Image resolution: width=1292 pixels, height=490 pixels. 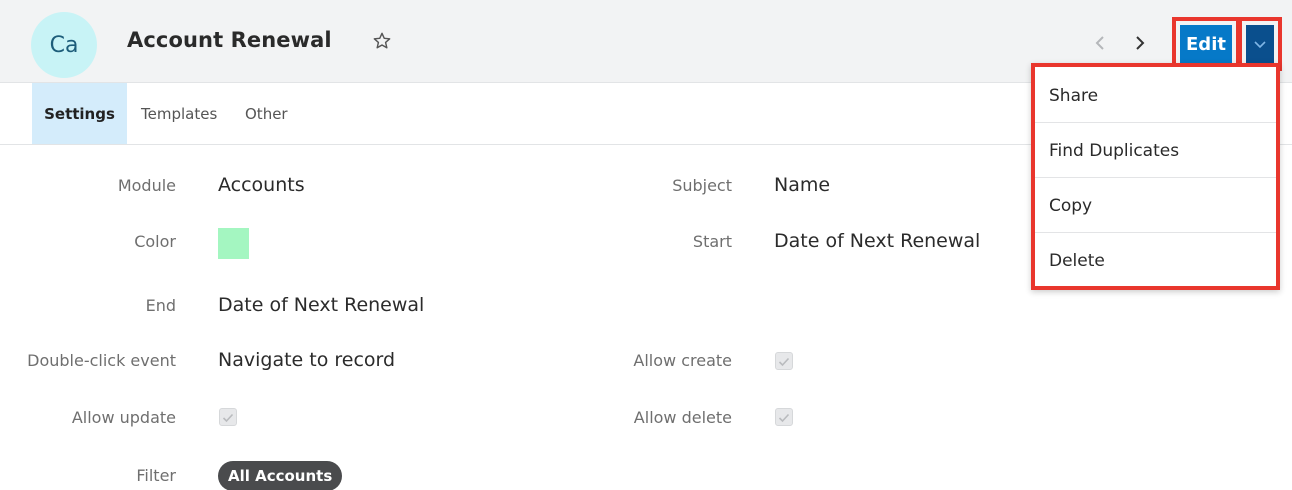 What do you see at coordinates (123, 417) in the screenshot?
I see `allow-update-label: Allow update` at bounding box center [123, 417].